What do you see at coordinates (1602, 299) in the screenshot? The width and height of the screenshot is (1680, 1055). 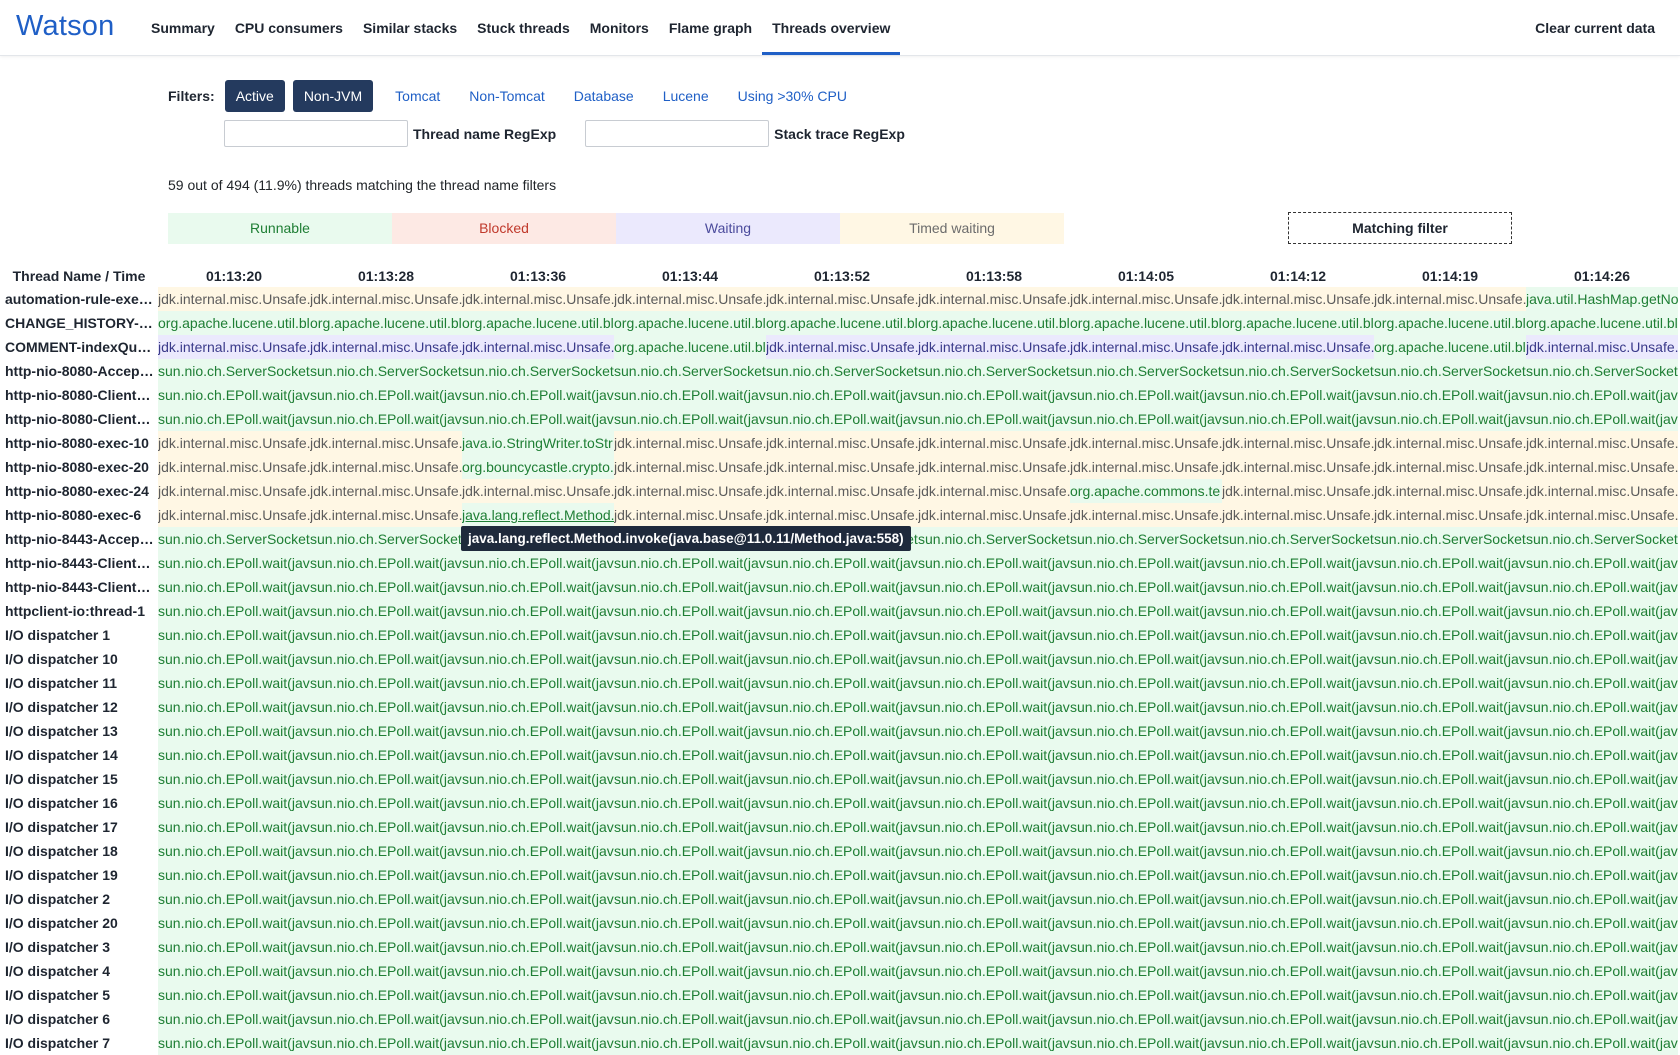 I see `thread-state-cell: java.util.HashMap.getNo` at bounding box center [1602, 299].